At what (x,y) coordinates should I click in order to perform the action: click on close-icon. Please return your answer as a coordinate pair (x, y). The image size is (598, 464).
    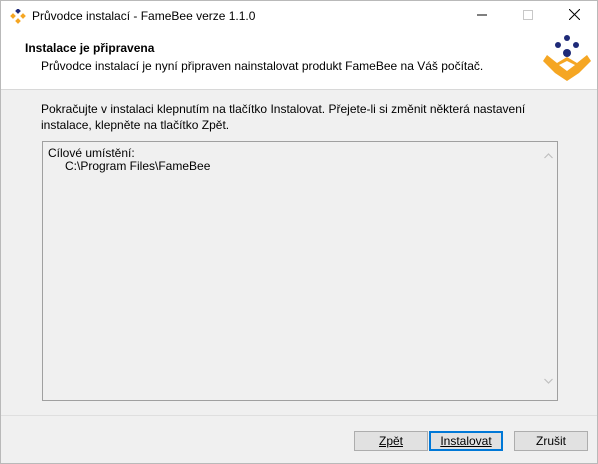
    Looking at the image, I should click on (574, 15).